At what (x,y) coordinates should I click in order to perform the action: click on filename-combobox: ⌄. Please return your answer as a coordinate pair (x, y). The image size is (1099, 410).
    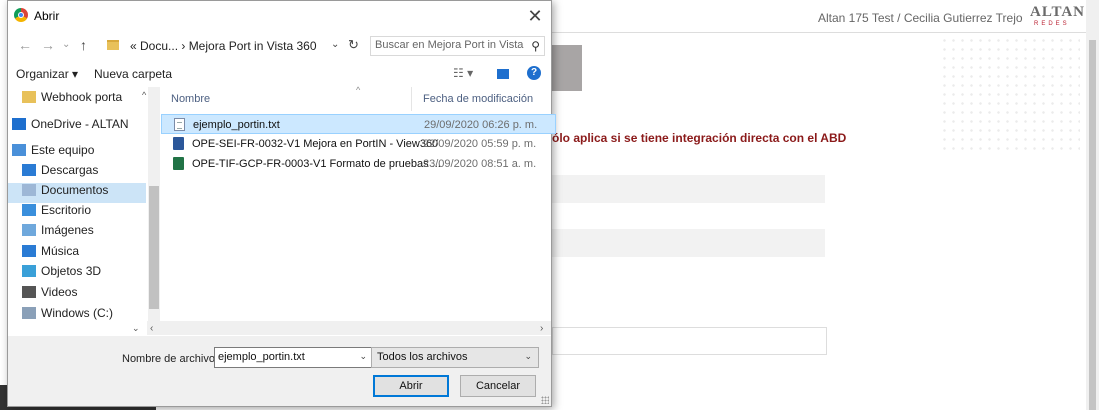
    Looking at the image, I should click on (293, 357).